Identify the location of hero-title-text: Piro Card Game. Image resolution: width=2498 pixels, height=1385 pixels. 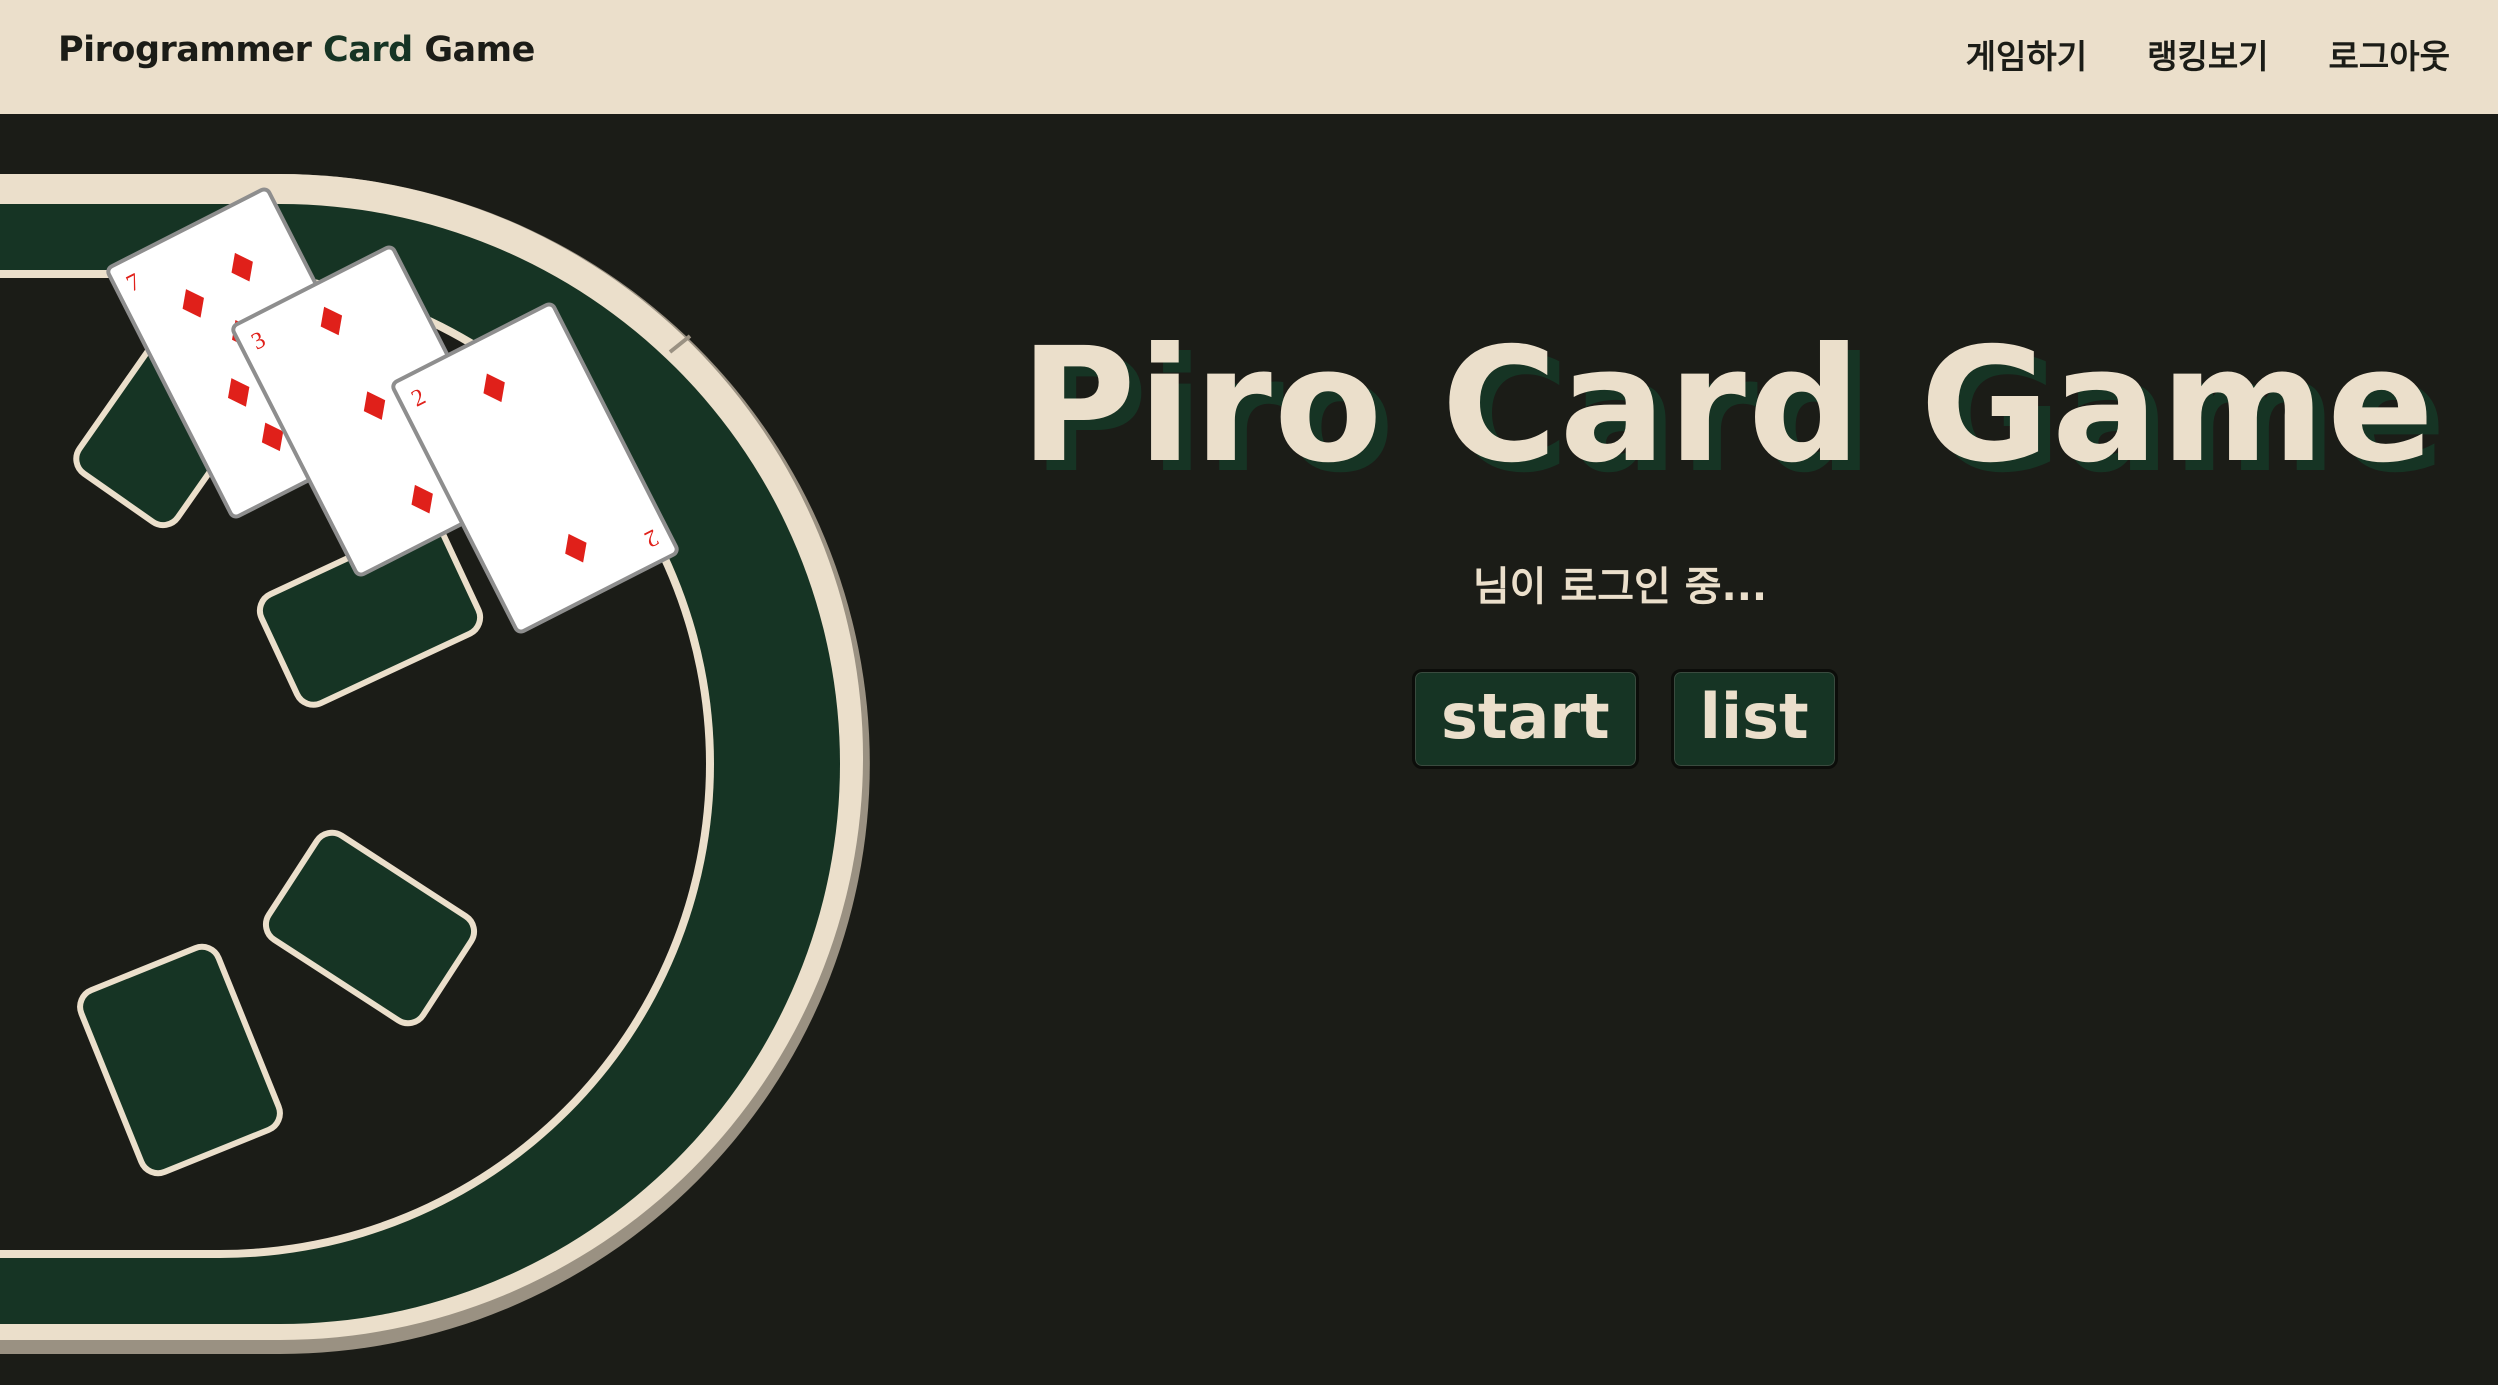
(1728, 406).